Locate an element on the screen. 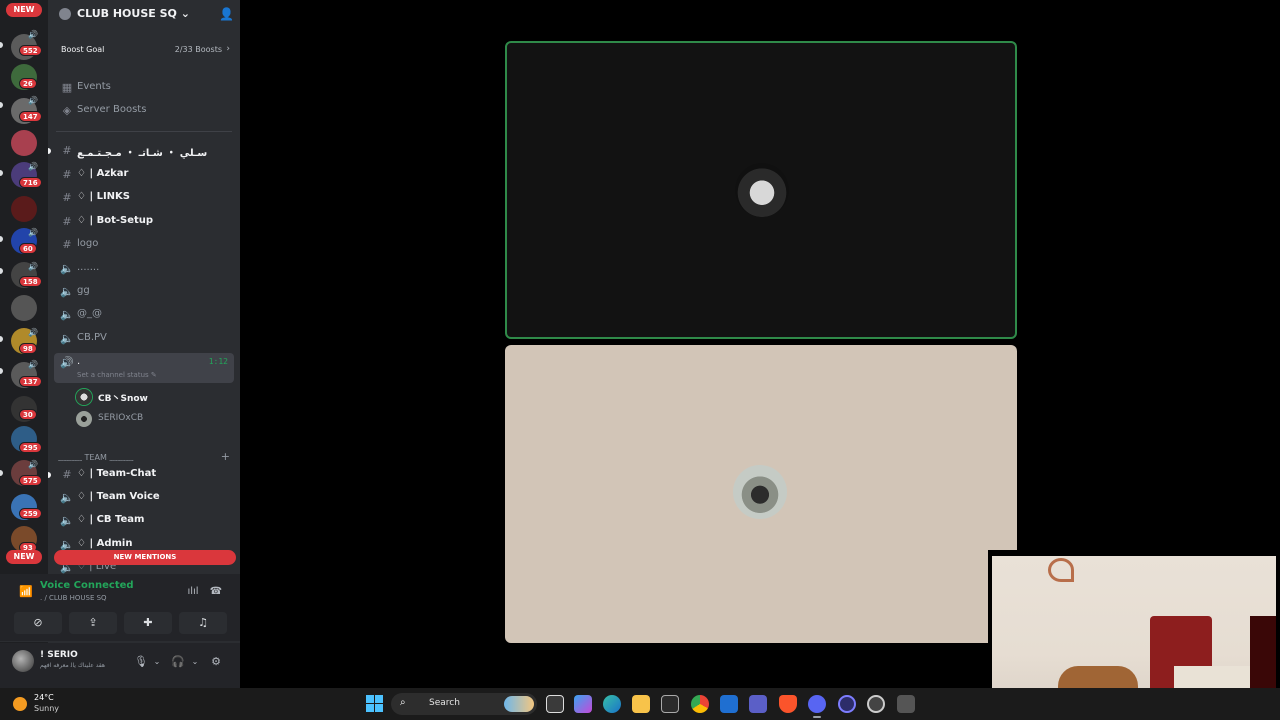 Image resolution: width=1280 pixels, height=720 pixels. file-explorer-icon is located at coordinates (641, 704).